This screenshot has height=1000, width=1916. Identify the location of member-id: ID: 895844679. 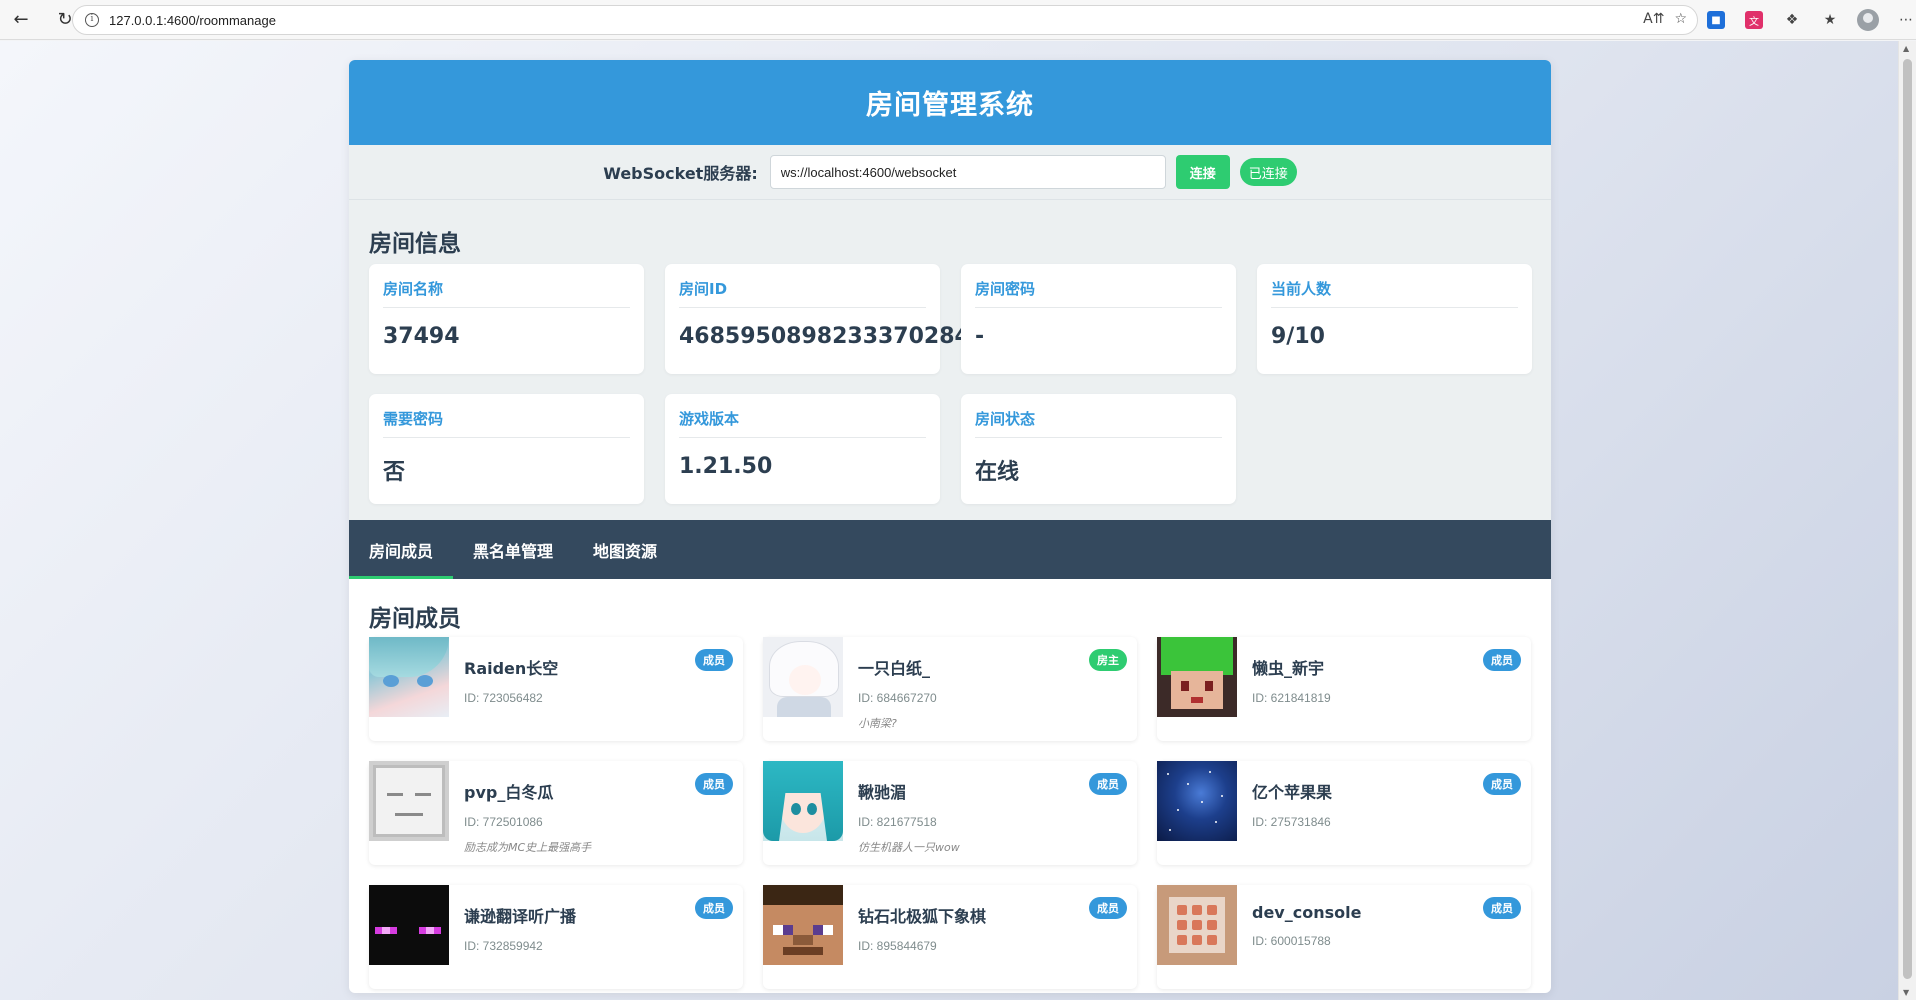
(897, 946).